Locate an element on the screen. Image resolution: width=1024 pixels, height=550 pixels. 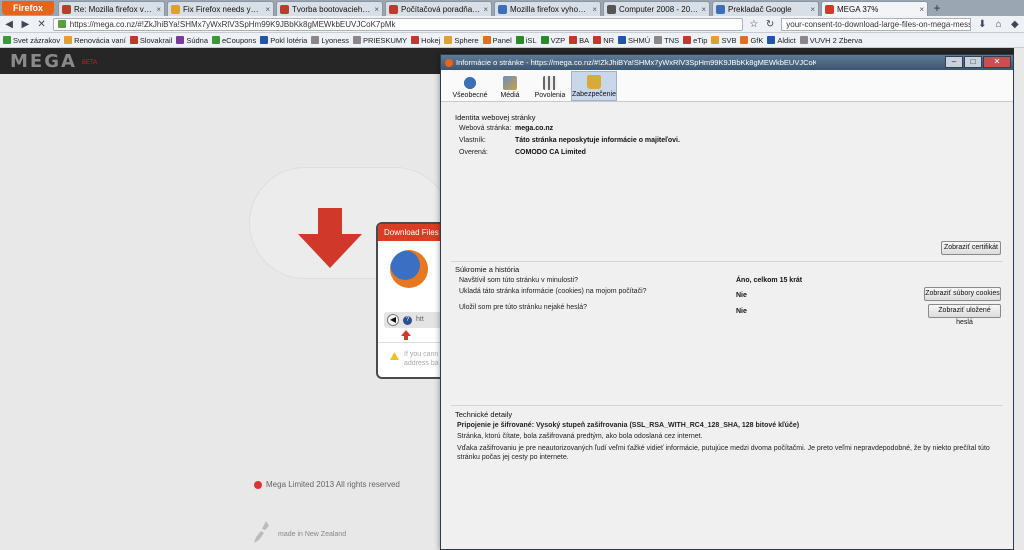
mega-footer: Mega Limited 2013 All rights reserved is located at coordinates (327, 484).